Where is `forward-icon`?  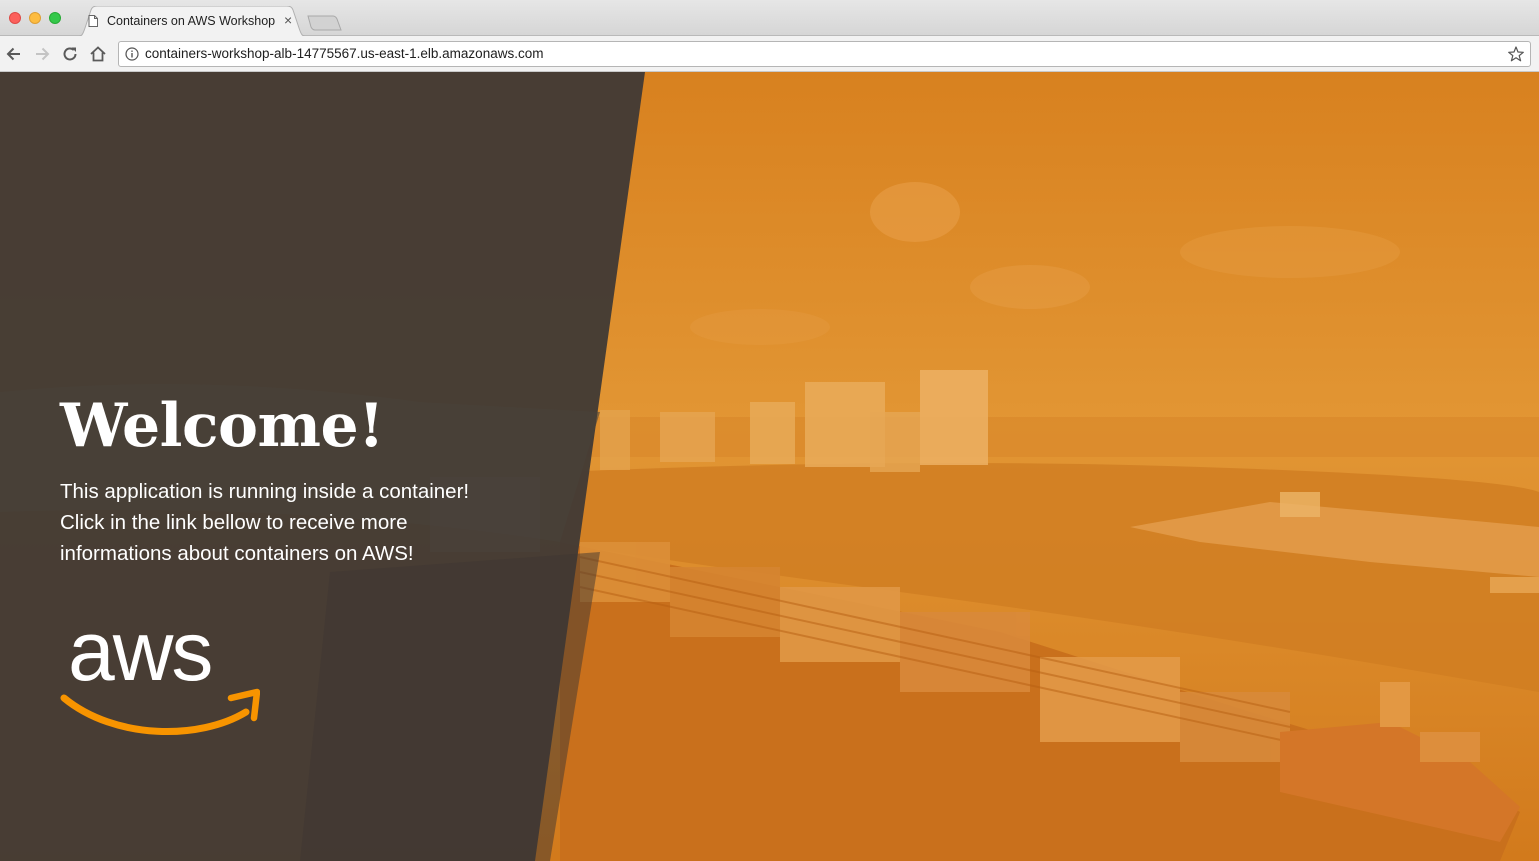 forward-icon is located at coordinates (42, 54).